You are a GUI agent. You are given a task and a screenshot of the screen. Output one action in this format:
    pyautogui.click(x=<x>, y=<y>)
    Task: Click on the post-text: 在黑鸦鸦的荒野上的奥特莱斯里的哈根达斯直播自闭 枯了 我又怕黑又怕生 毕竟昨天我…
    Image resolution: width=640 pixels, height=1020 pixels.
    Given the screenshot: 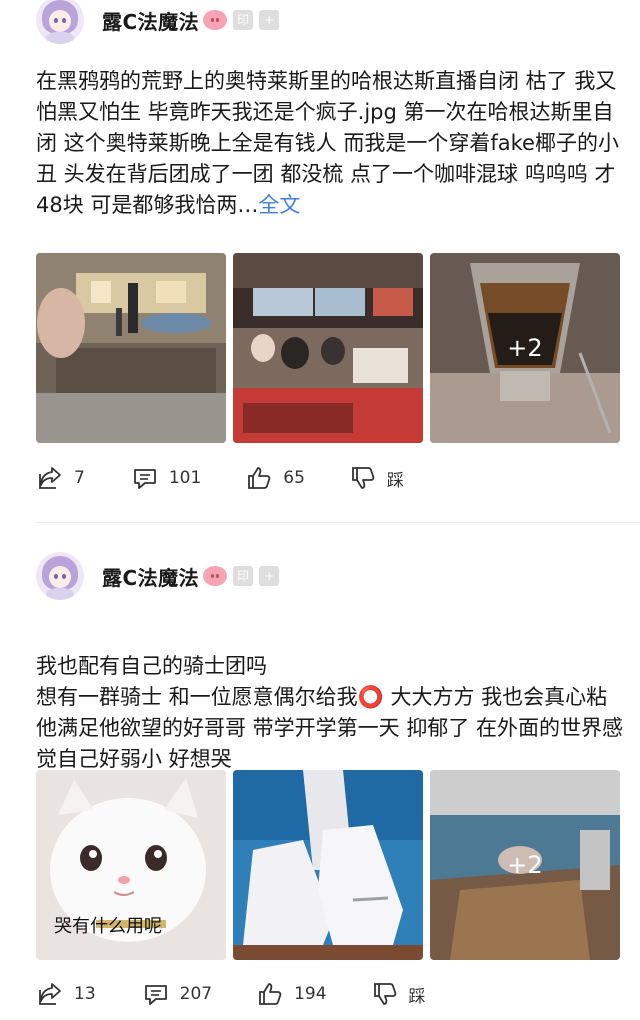 What is the action you would take?
    pyautogui.click(x=331, y=143)
    